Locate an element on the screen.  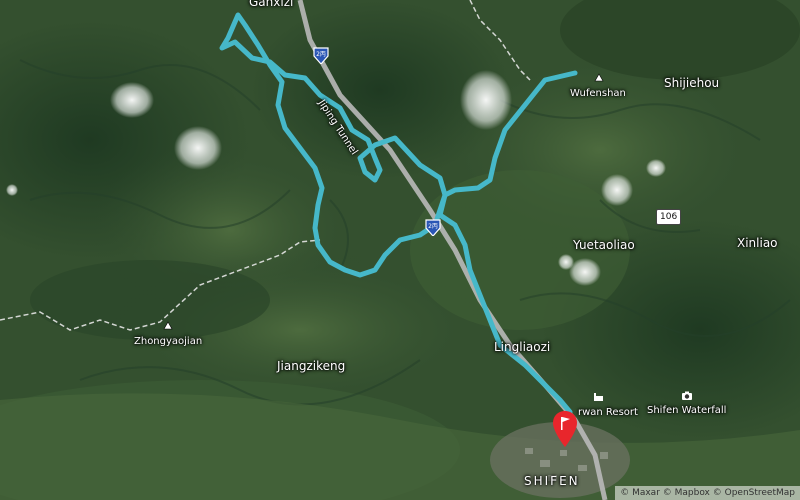
label-yuetaoliao: Yuetaoliao is located at coordinates (604, 245).